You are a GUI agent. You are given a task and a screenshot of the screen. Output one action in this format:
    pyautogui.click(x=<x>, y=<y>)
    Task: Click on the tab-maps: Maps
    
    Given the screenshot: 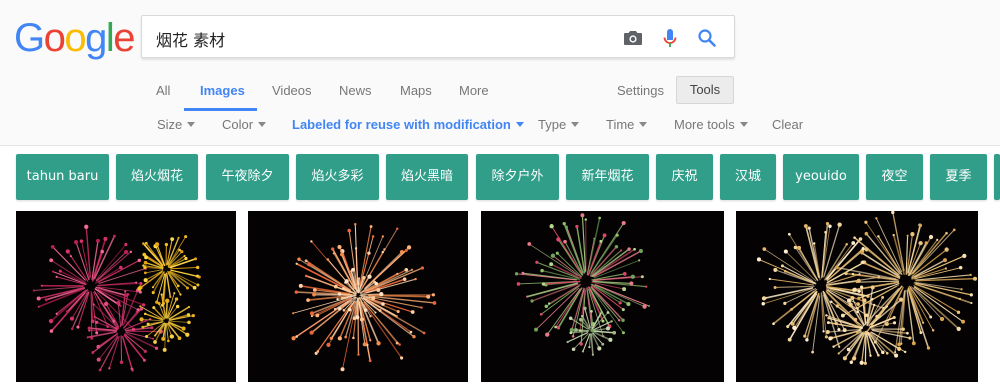 What is the action you would take?
    pyautogui.click(x=416, y=90)
    